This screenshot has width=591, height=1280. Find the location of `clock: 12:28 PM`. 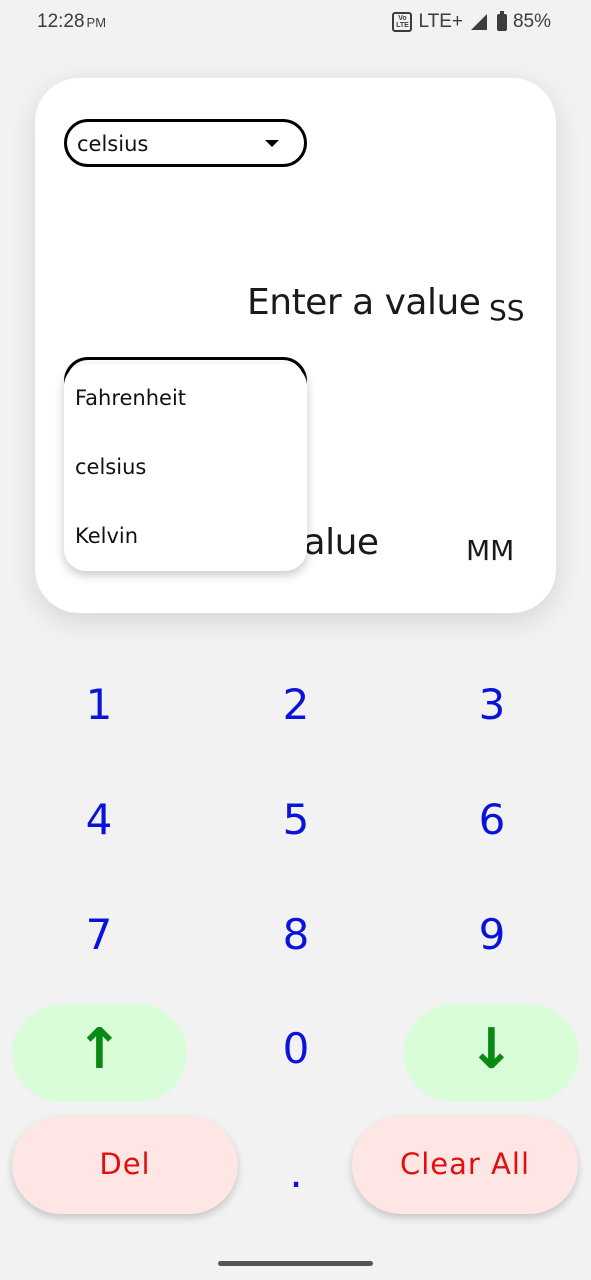

clock: 12:28 PM is located at coordinates (71, 22).